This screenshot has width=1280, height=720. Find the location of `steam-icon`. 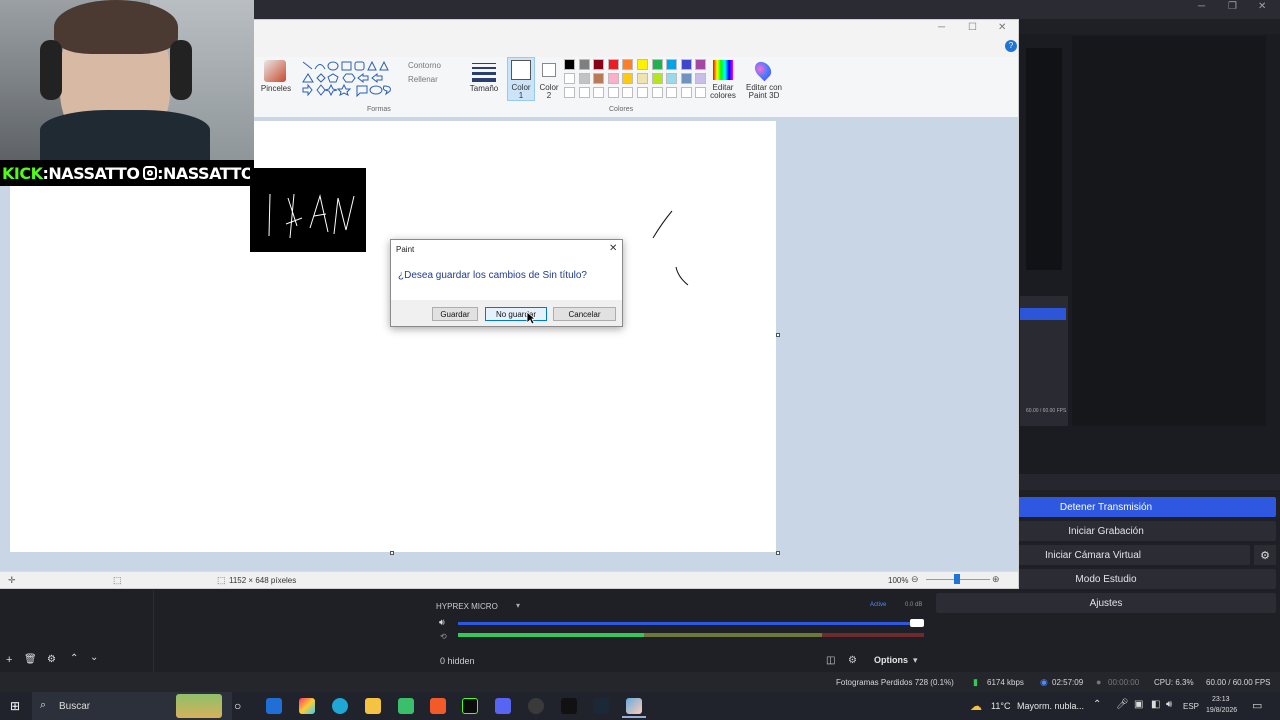

steam-icon is located at coordinates (601, 706).